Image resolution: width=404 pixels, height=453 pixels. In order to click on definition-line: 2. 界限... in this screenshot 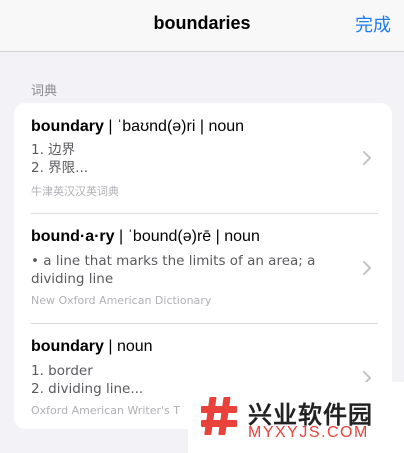, I will do `click(60, 168)`.